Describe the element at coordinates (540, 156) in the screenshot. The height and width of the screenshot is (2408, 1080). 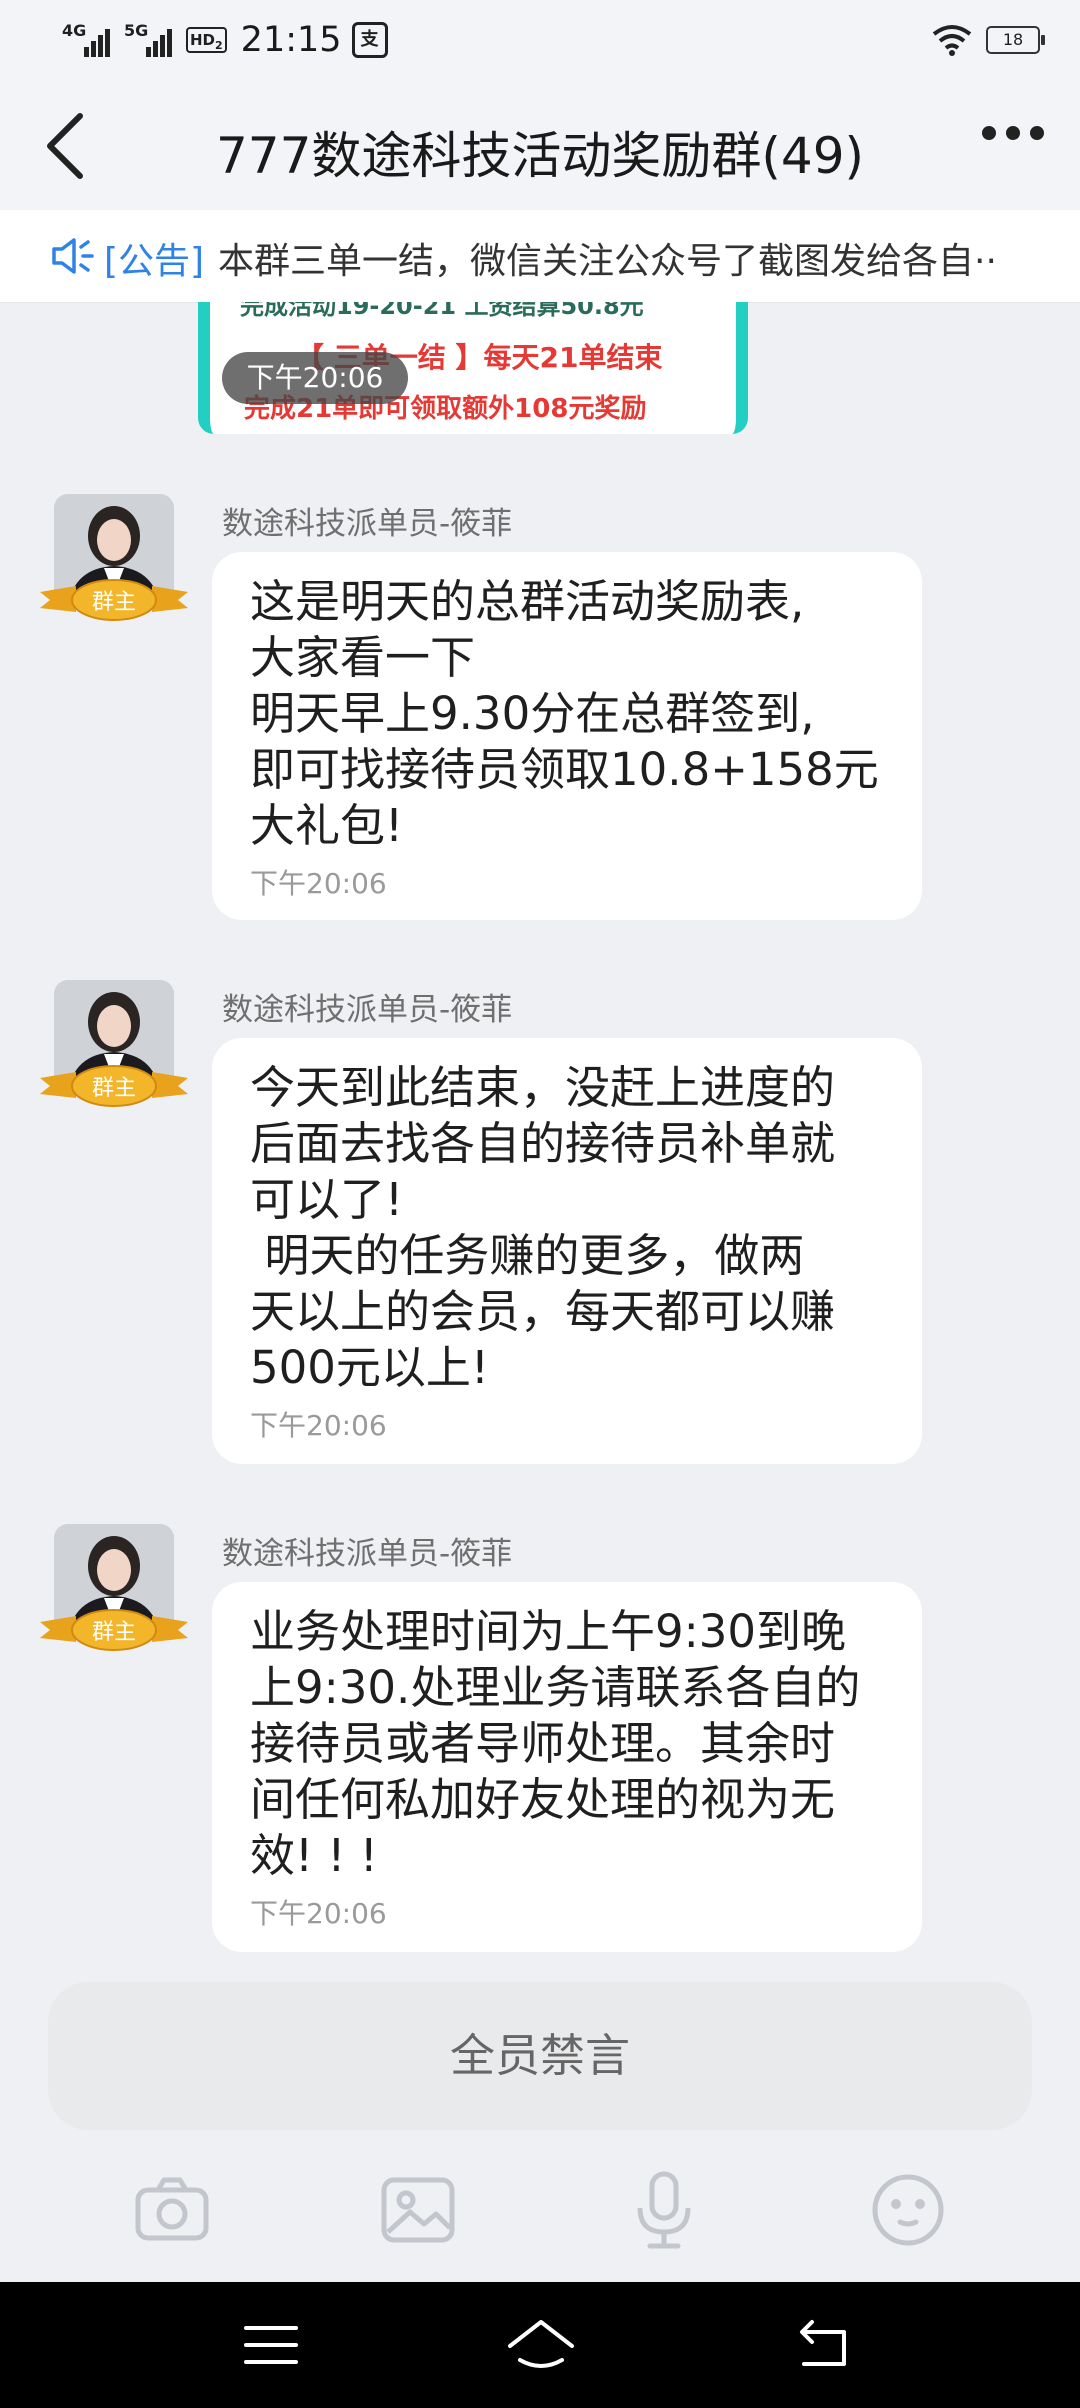
I see `page-title: 777数途科技活动奖励群(49)` at that location.